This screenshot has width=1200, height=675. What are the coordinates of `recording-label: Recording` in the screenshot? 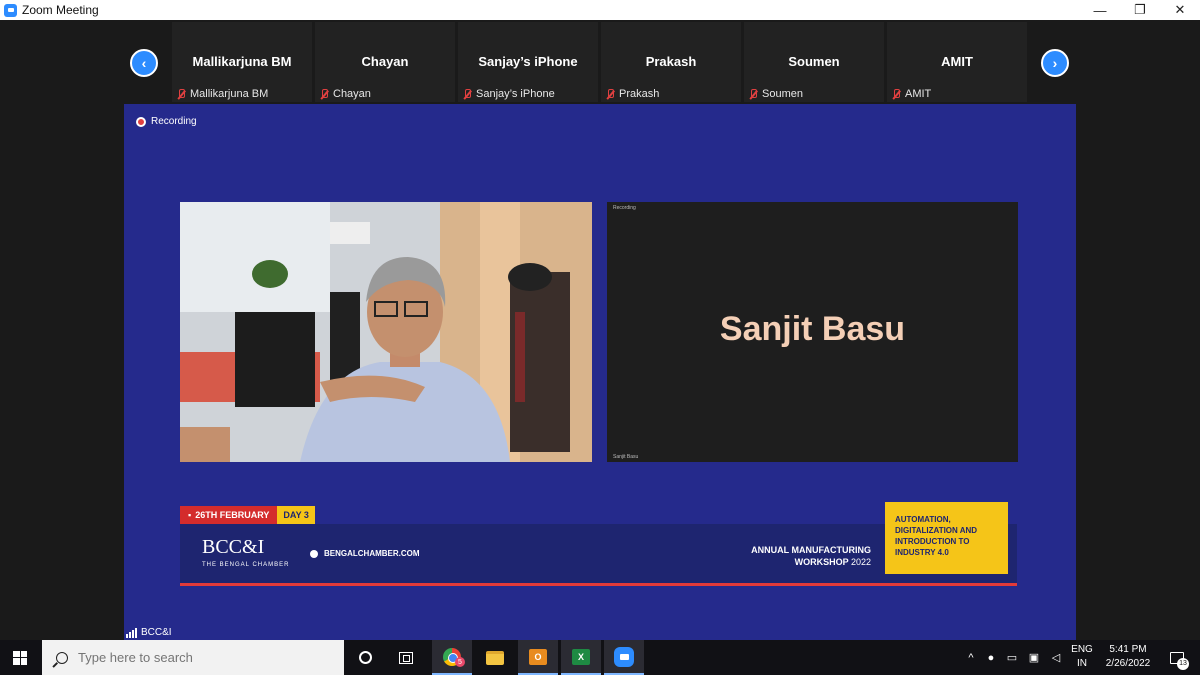 It's located at (174, 121).